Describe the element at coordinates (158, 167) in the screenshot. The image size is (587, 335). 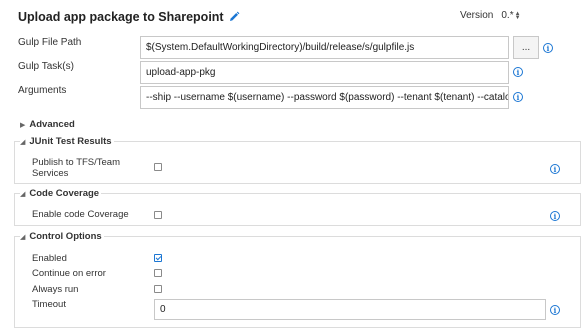
I see `publish-tfs-checkbox` at that location.